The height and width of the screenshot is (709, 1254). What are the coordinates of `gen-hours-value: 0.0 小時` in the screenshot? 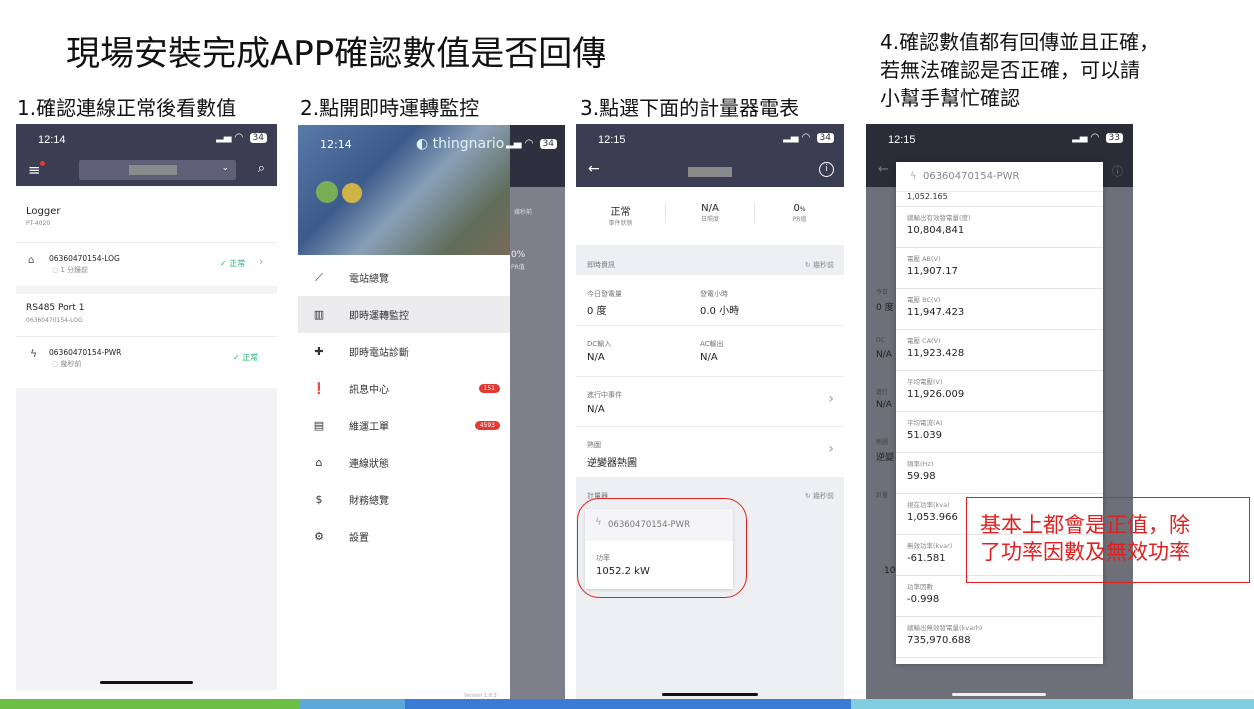 It's located at (720, 311).